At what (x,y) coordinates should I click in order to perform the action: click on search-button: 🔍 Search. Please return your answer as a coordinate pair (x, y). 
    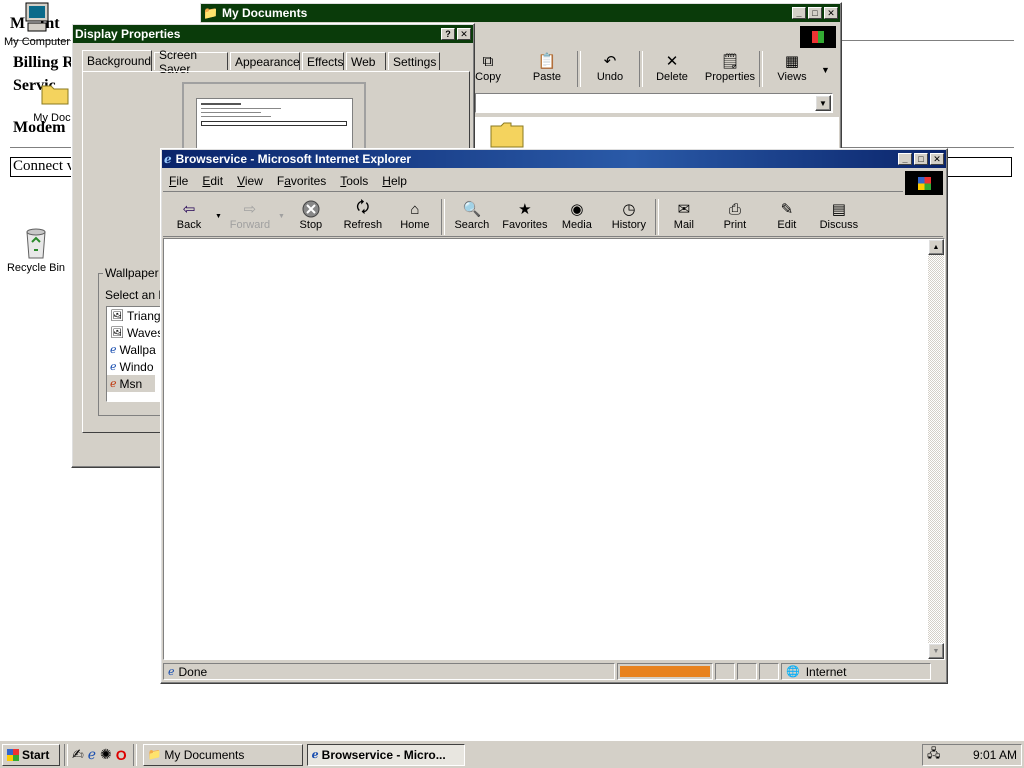
    Looking at the image, I should click on (472, 215).